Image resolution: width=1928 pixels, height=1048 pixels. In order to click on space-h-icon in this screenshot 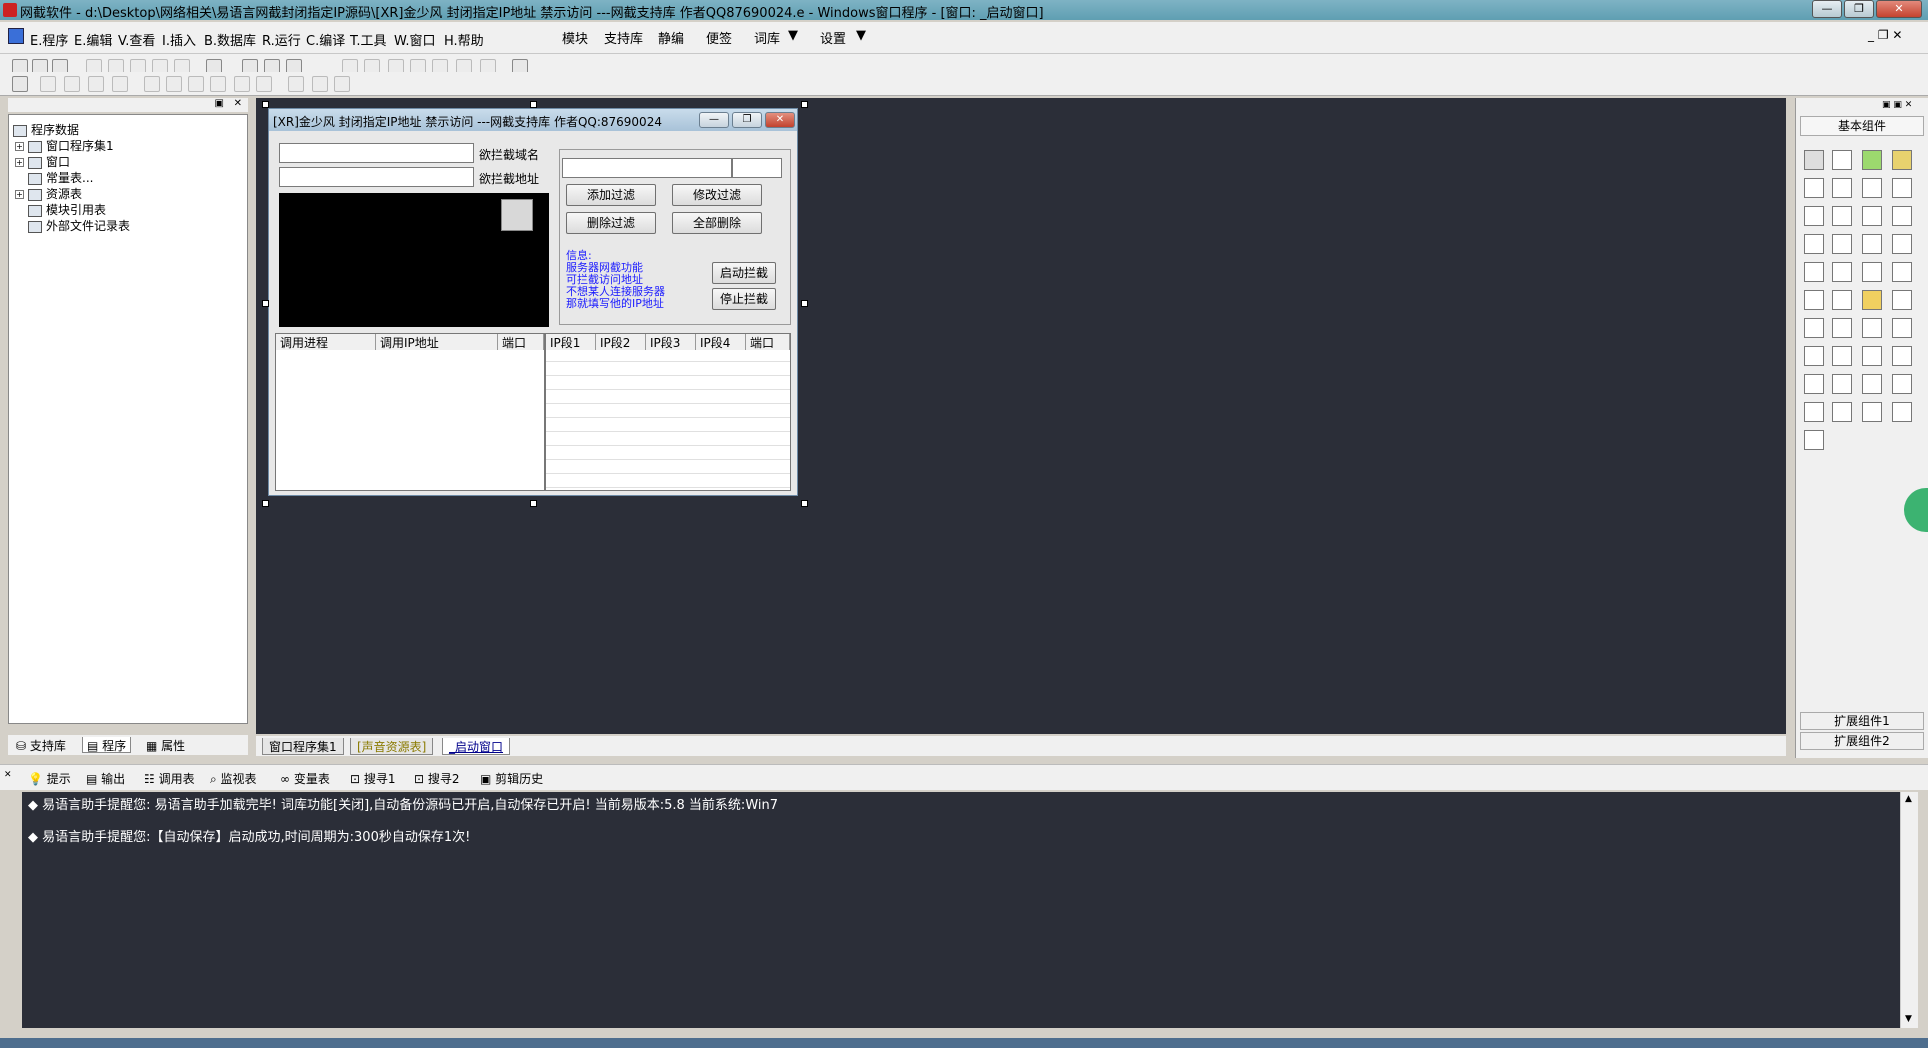, I will do `click(196, 84)`.